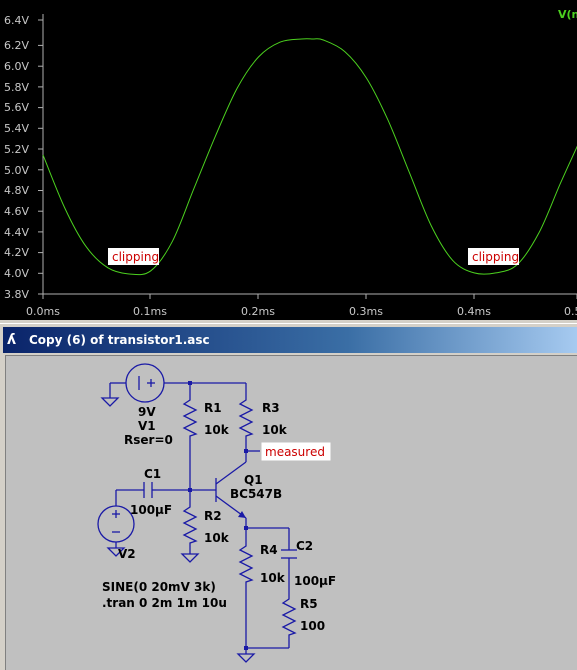 This screenshot has height=670, width=577. What do you see at coordinates (289, 555) in the screenshot?
I see `capacitor-c2-symbol` at bounding box center [289, 555].